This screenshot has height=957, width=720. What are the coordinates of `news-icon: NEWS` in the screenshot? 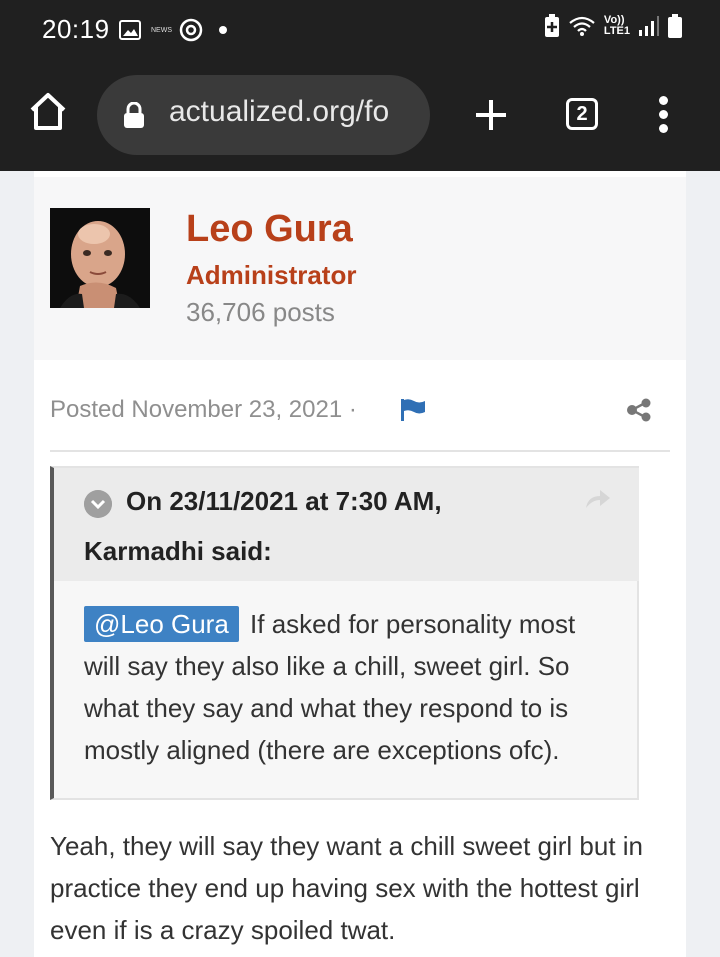 It's located at (161, 30).